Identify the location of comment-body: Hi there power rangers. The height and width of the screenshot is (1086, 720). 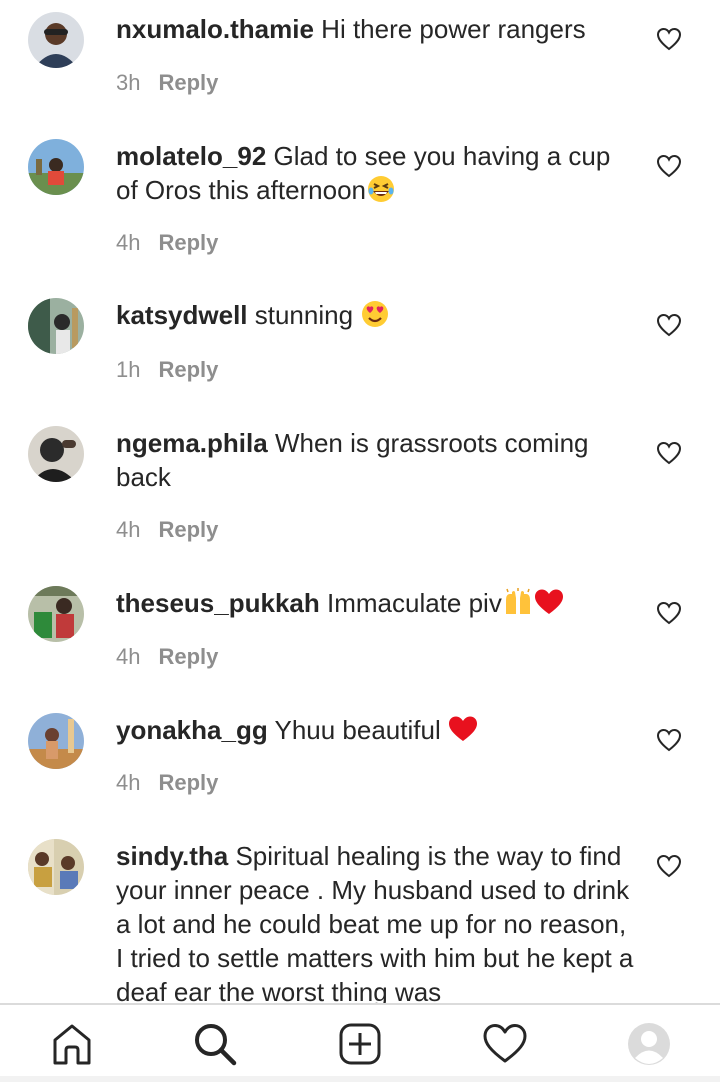
(453, 29).